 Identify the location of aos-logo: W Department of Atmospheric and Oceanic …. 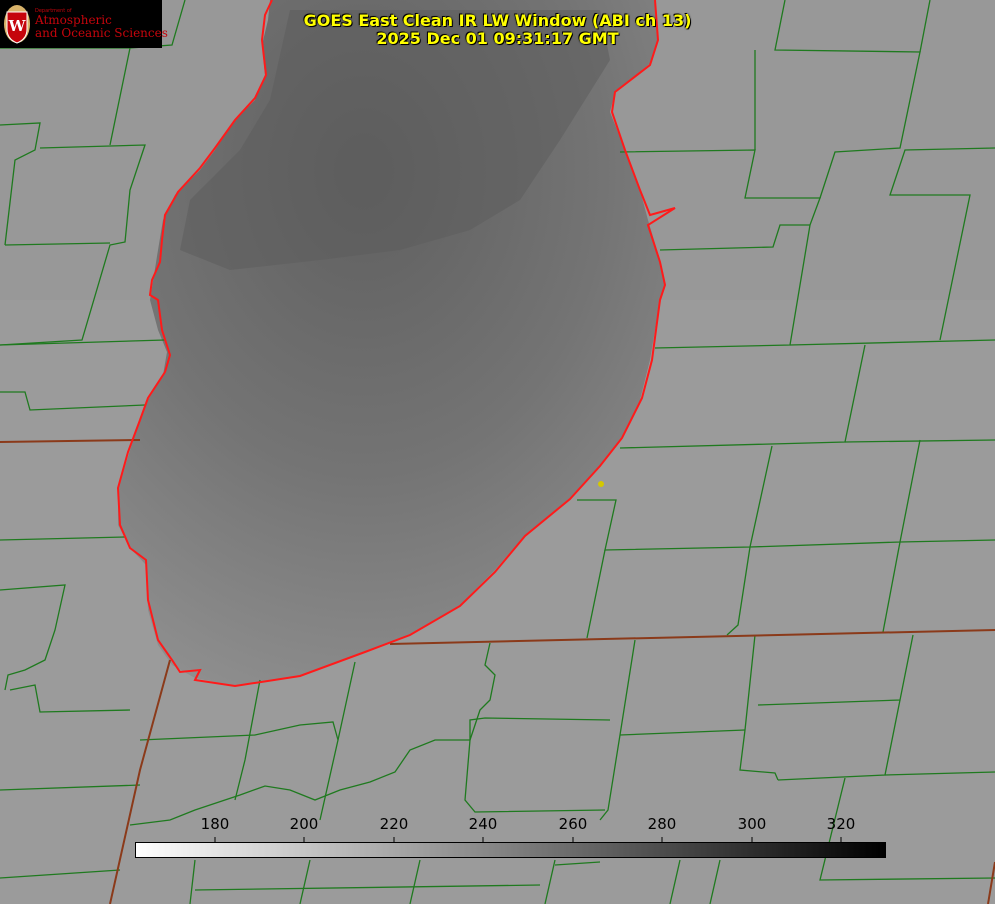
(84, 24).